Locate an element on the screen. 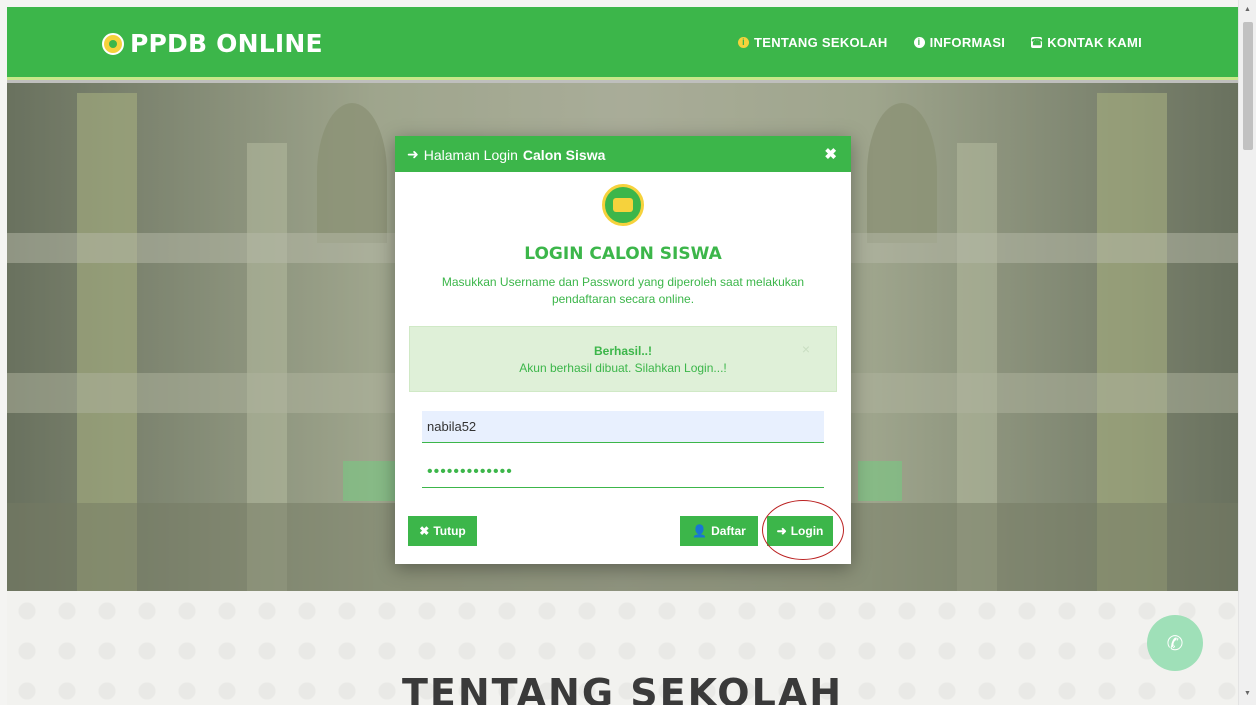  scrollbar-thumb is located at coordinates (1248, 86).